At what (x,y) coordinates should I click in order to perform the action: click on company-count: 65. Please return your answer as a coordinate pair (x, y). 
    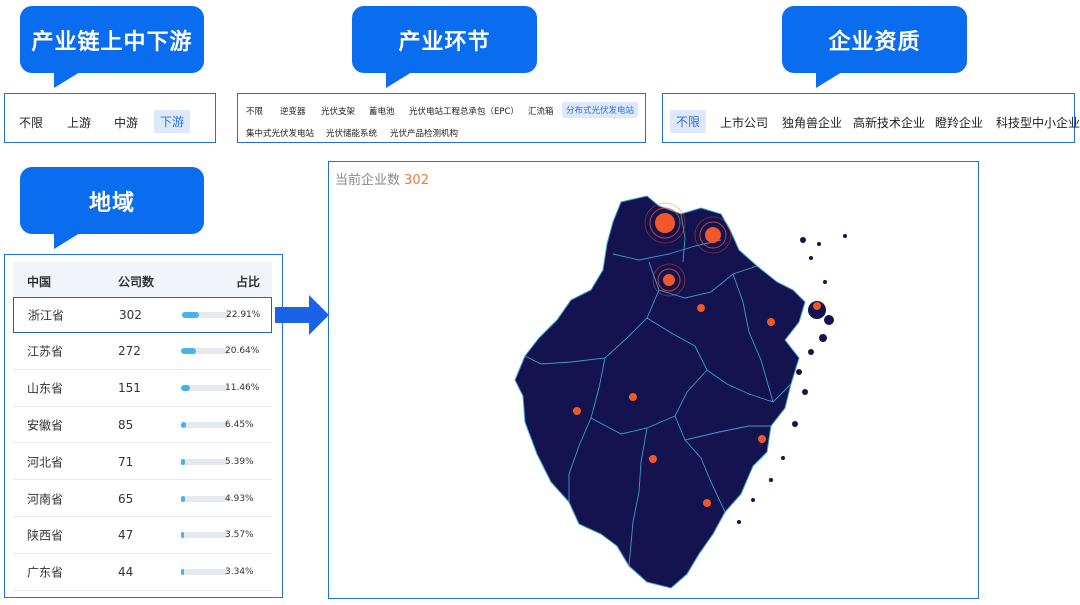
    Looking at the image, I should click on (126, 498).